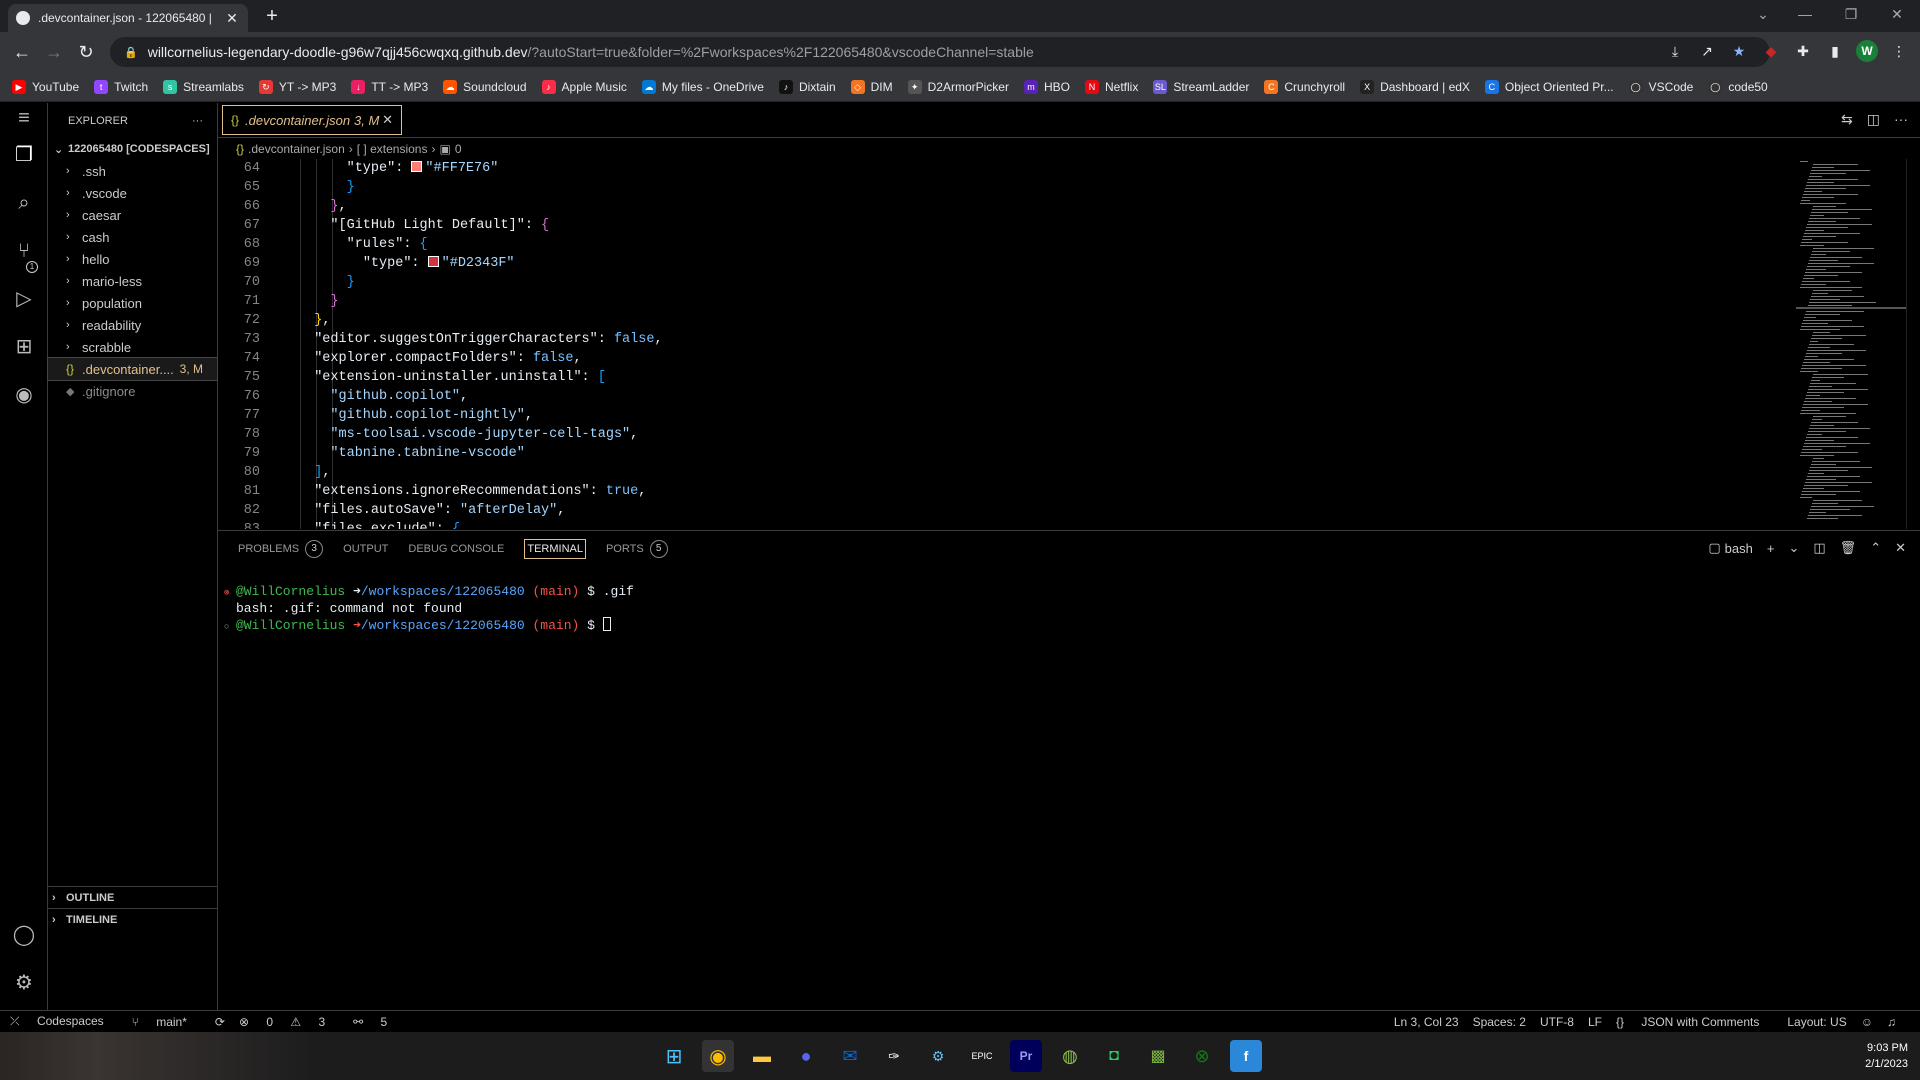 Image resolution: width=1920 pixels, height=1080 pixels. What do you see at coordinates (377, 1022) in the screenshot?
I see `ports-indicator: ⚯ 5` at bounding box center [377, 1022].